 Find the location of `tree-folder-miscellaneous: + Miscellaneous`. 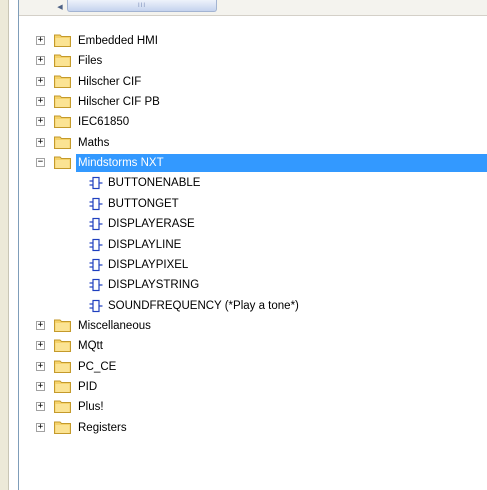

tree-folder-miscellaneous: + Miscellaneous is located at coordinates (243, 326).